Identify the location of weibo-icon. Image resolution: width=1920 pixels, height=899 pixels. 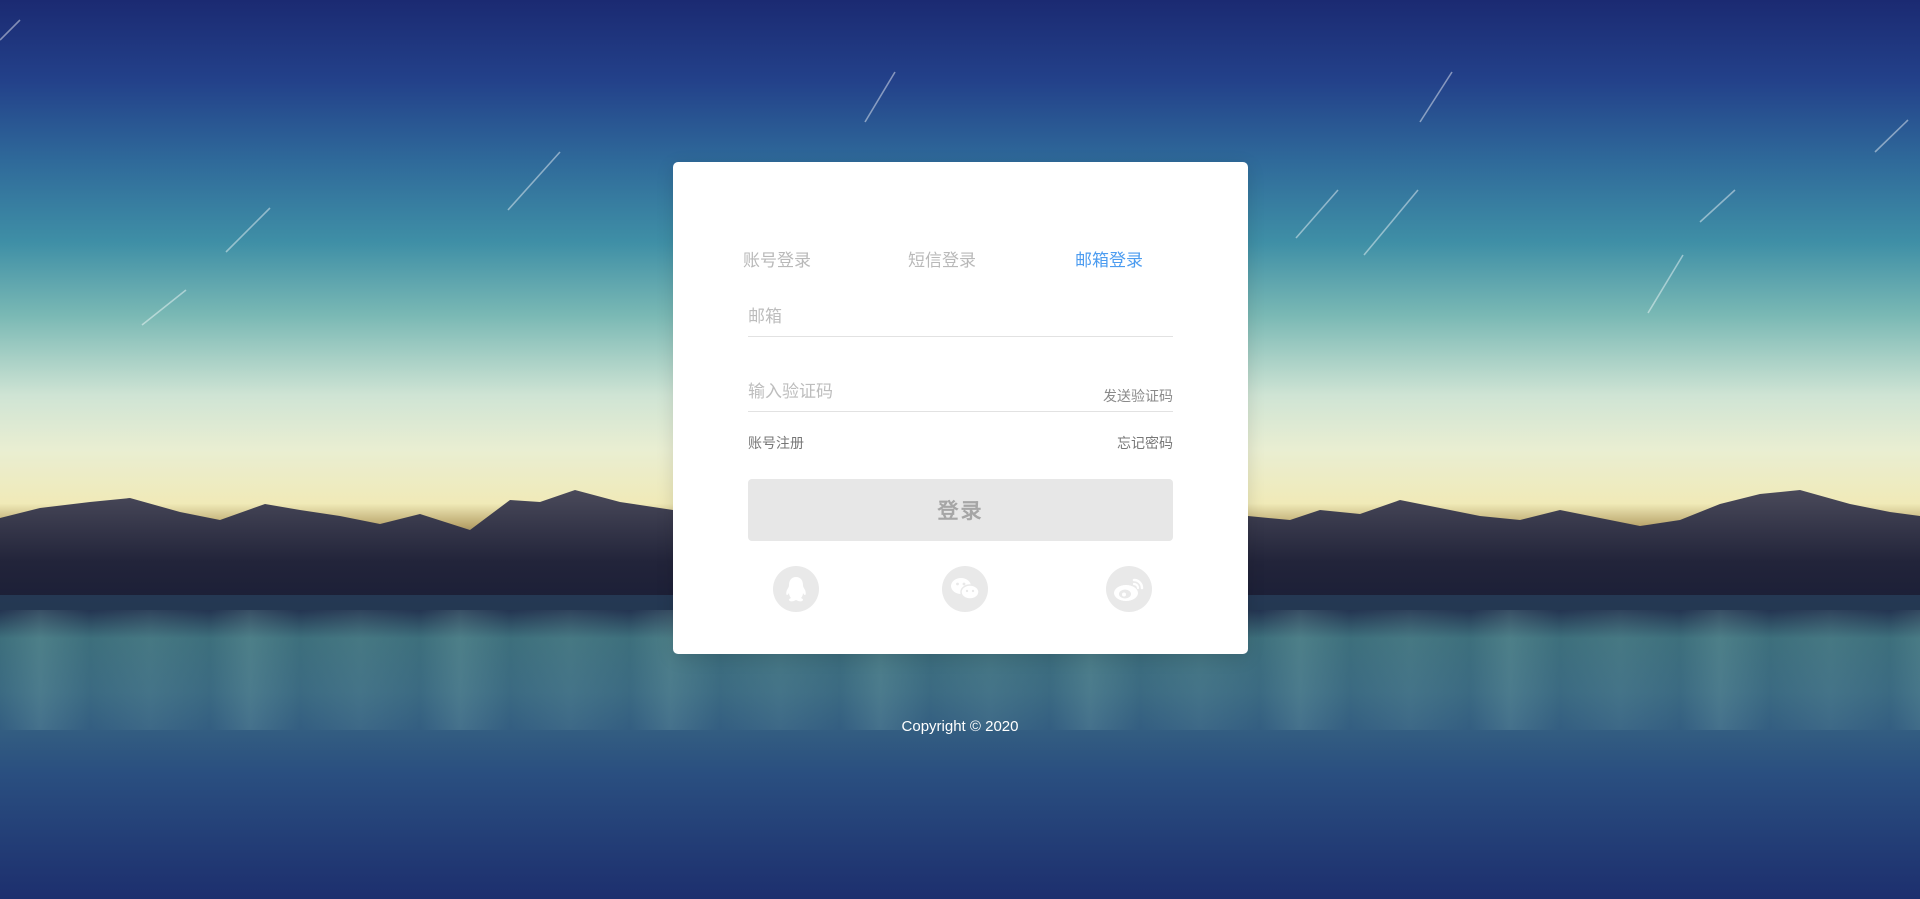
(1129, 589).